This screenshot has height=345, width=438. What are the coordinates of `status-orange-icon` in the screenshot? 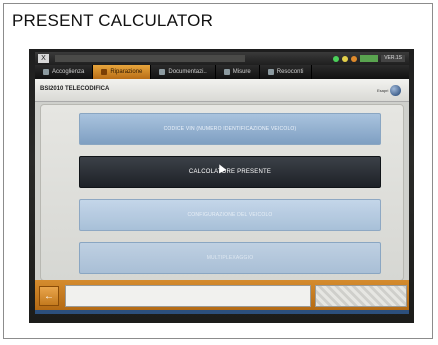 It's located at (354, 58).